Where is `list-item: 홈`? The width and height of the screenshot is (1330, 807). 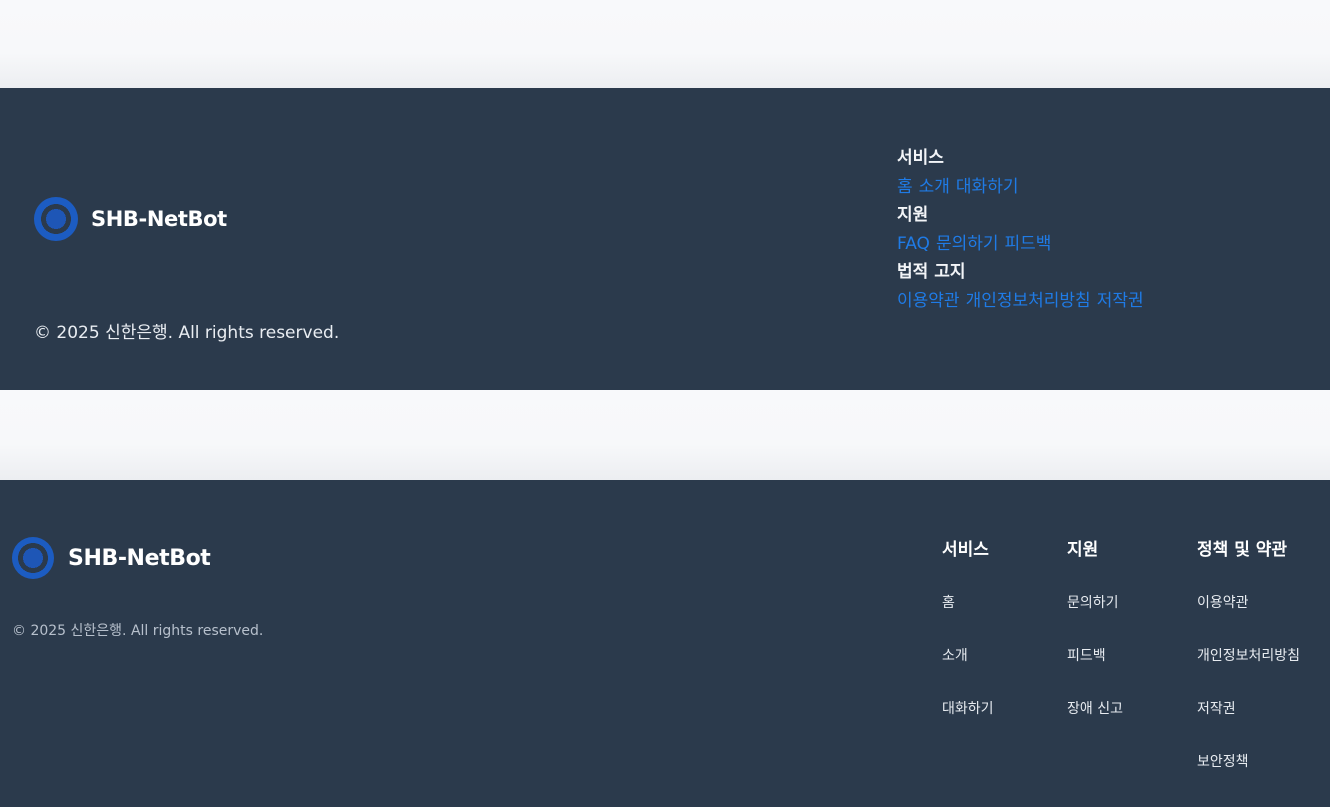 list-item: 홈 is located at coordinates (968, 615).